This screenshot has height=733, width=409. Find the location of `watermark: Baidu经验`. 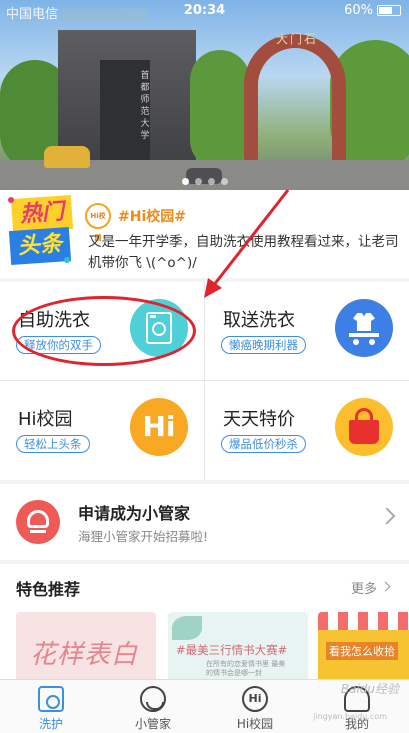

watermark: Baidu经验 is located at coordinates (369, 689).